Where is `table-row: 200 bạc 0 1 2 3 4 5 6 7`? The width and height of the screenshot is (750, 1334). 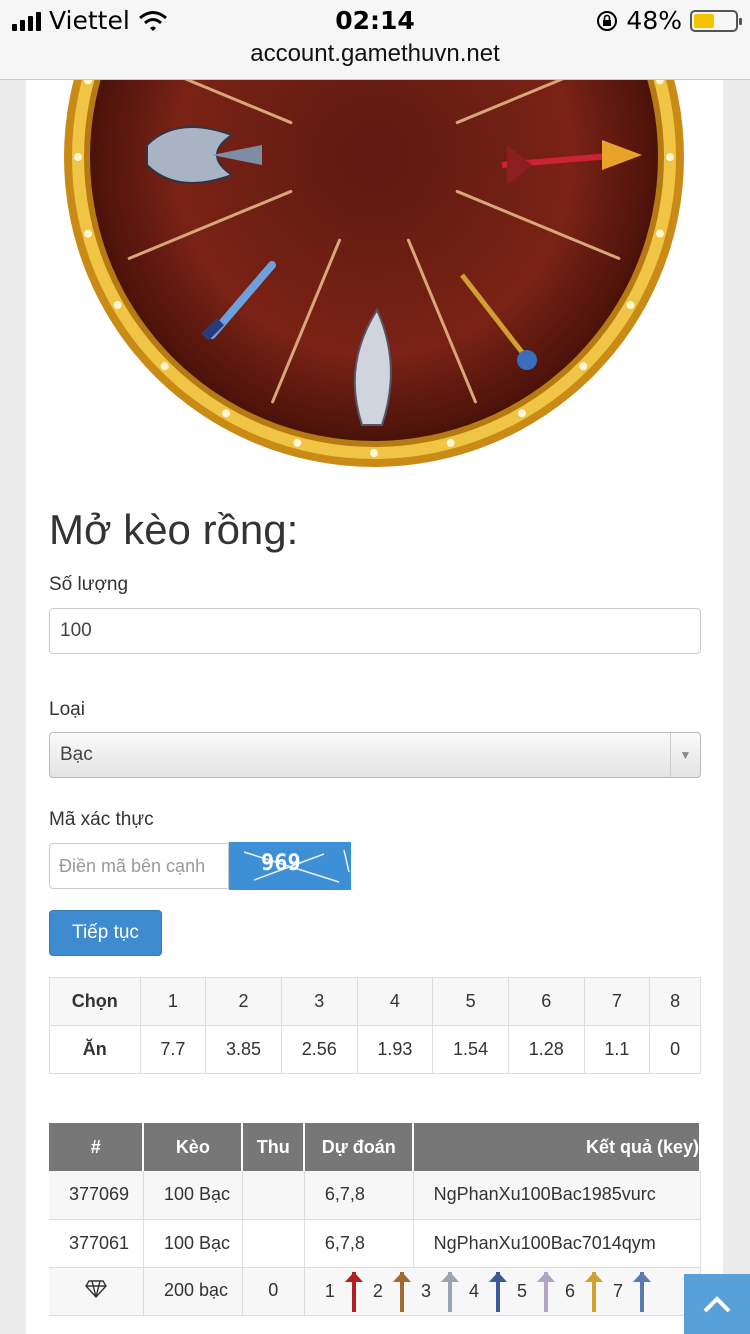
table-row: 200 bạc 0 1 2 3 4 5 6 7 is located at coordinates (375, 1291).